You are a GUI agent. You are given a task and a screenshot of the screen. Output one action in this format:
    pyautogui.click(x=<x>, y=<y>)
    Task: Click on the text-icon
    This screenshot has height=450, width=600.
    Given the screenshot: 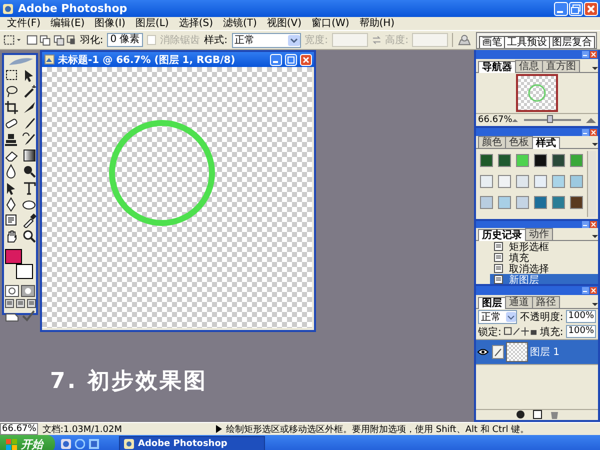 What is the action you would take?
    pyautogui.click(x=29, y=188)
    